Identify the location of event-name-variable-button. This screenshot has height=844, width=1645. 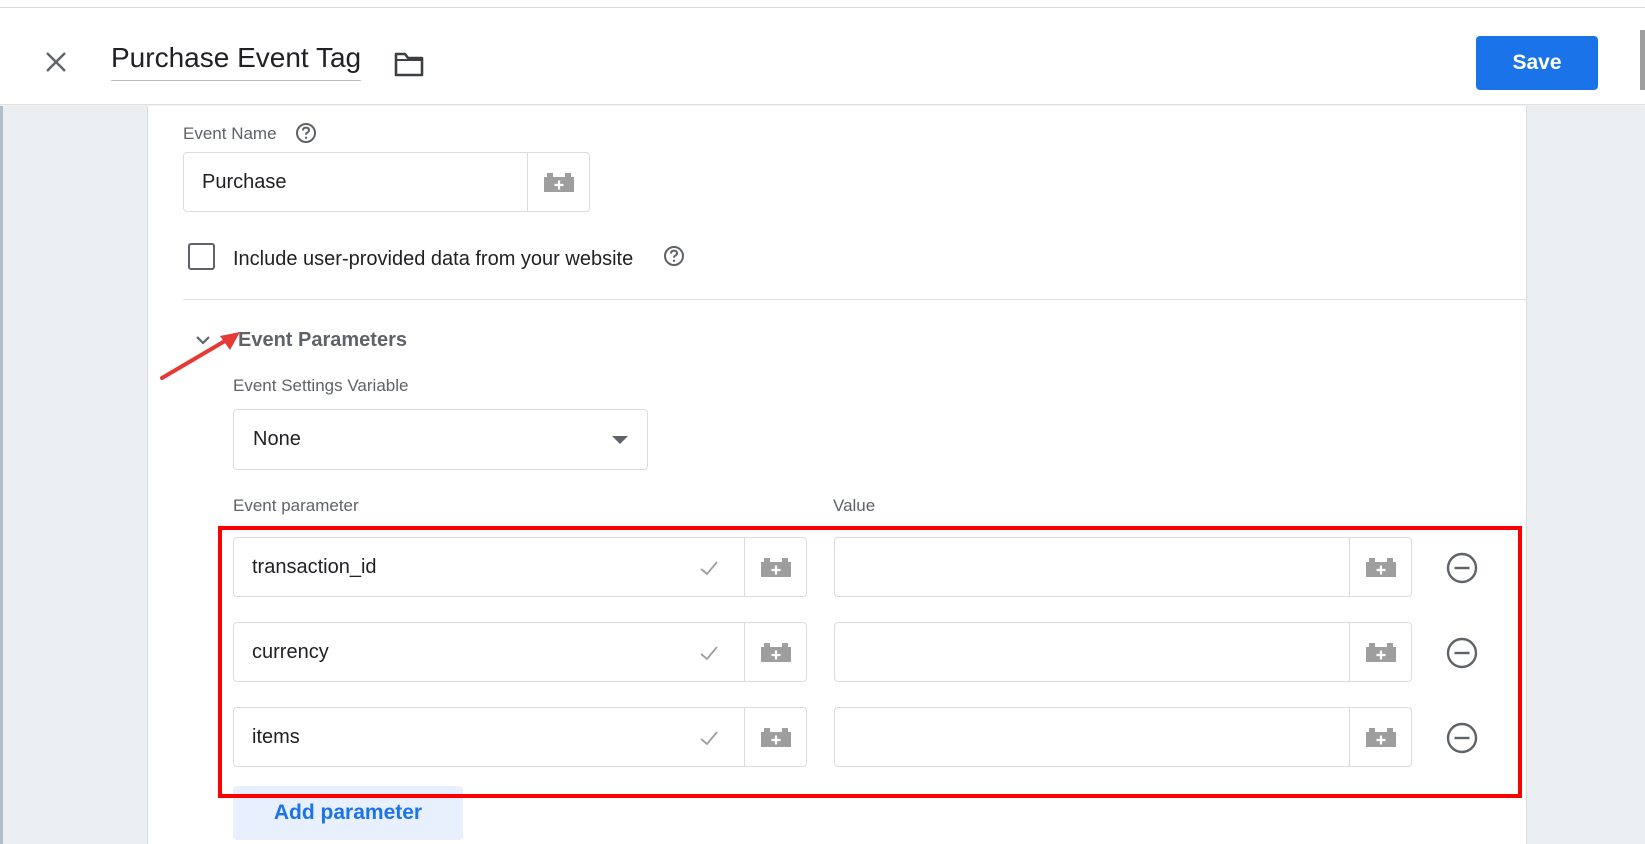
(558, 182).